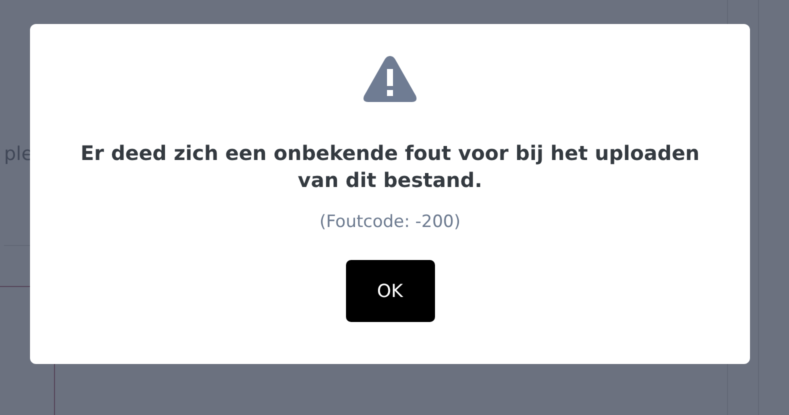  Describe the element at coordinates (390, 79) in the screenshot. I see `warning-icon` at that location.